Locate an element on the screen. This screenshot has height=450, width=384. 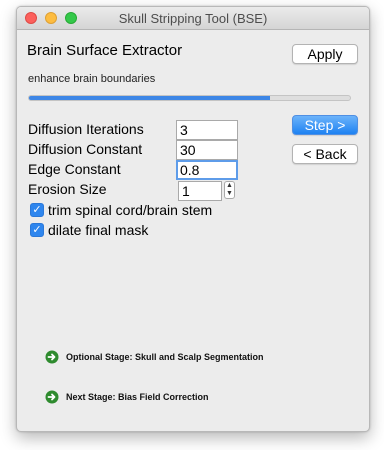
erosion-size-stepper: ▲ ▼ is located at coordinates (229, 190).